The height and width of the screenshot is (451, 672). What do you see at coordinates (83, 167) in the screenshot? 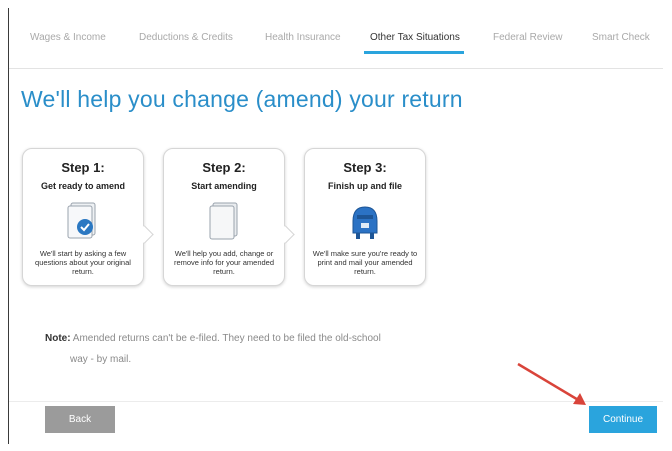
I see `step-title: Step 1:` at bounding box center [83, 167].